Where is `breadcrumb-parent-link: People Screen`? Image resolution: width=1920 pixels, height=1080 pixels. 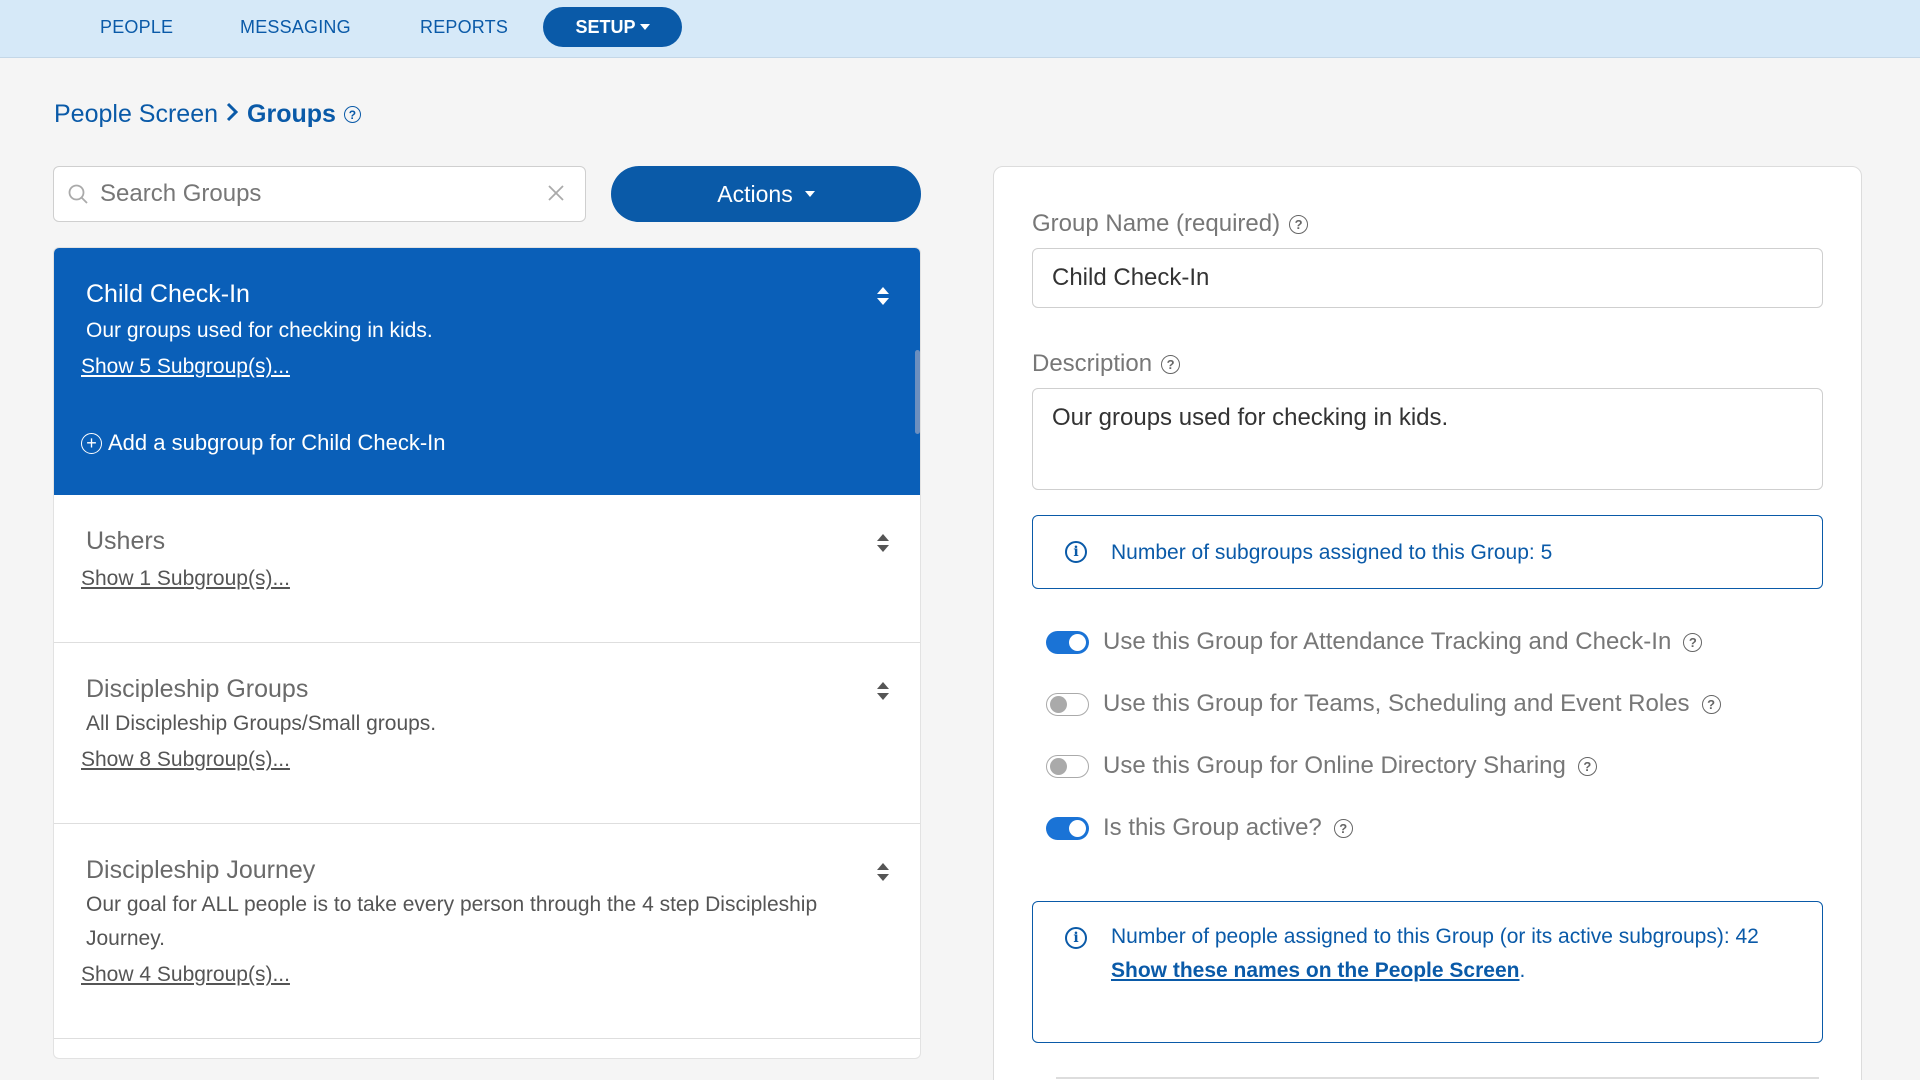
breadcrumb-parent-link: People Screen is located at coordinates (136, 114).